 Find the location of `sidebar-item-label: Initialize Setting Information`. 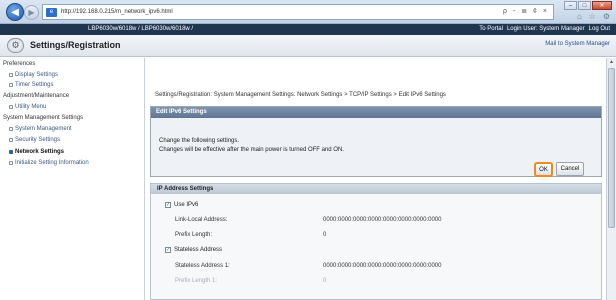

sidebar-item-label: Initialize Setting Information is located at coordinates (52, 163).